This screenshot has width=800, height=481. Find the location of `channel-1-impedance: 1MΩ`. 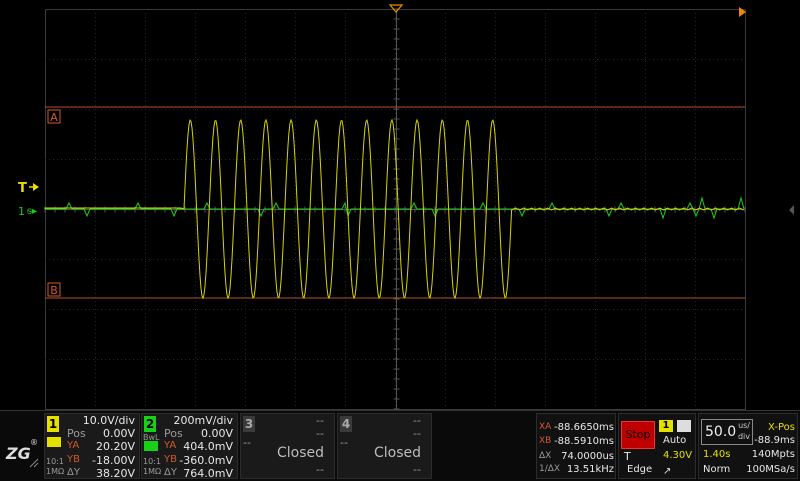

channel-1-impedance: 1MΩ is located at coordinates (55, 471).